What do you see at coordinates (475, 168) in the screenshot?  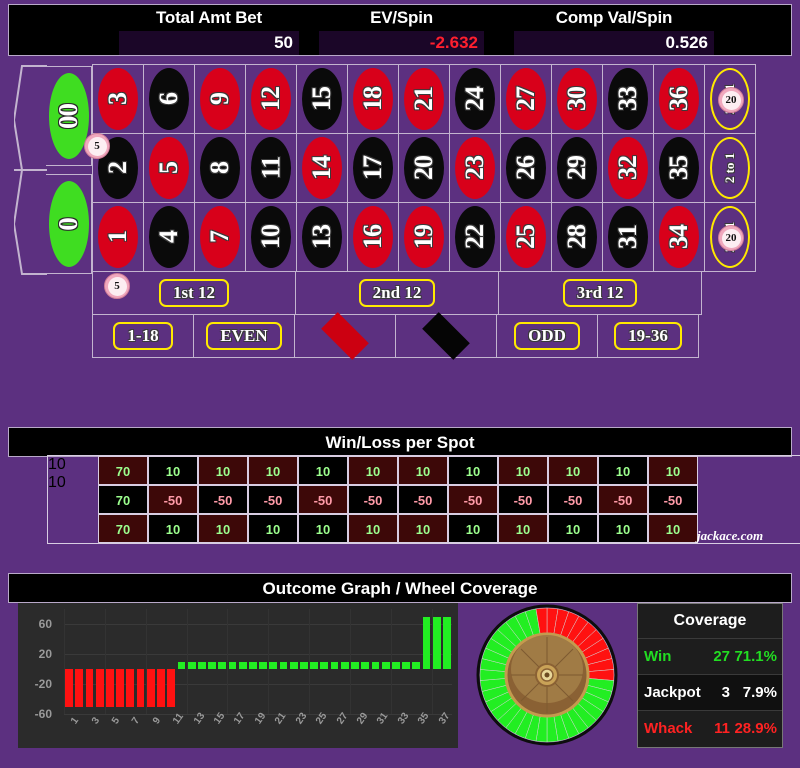 I see `bet-cell-23: 23` at bounding box center [475, 168].